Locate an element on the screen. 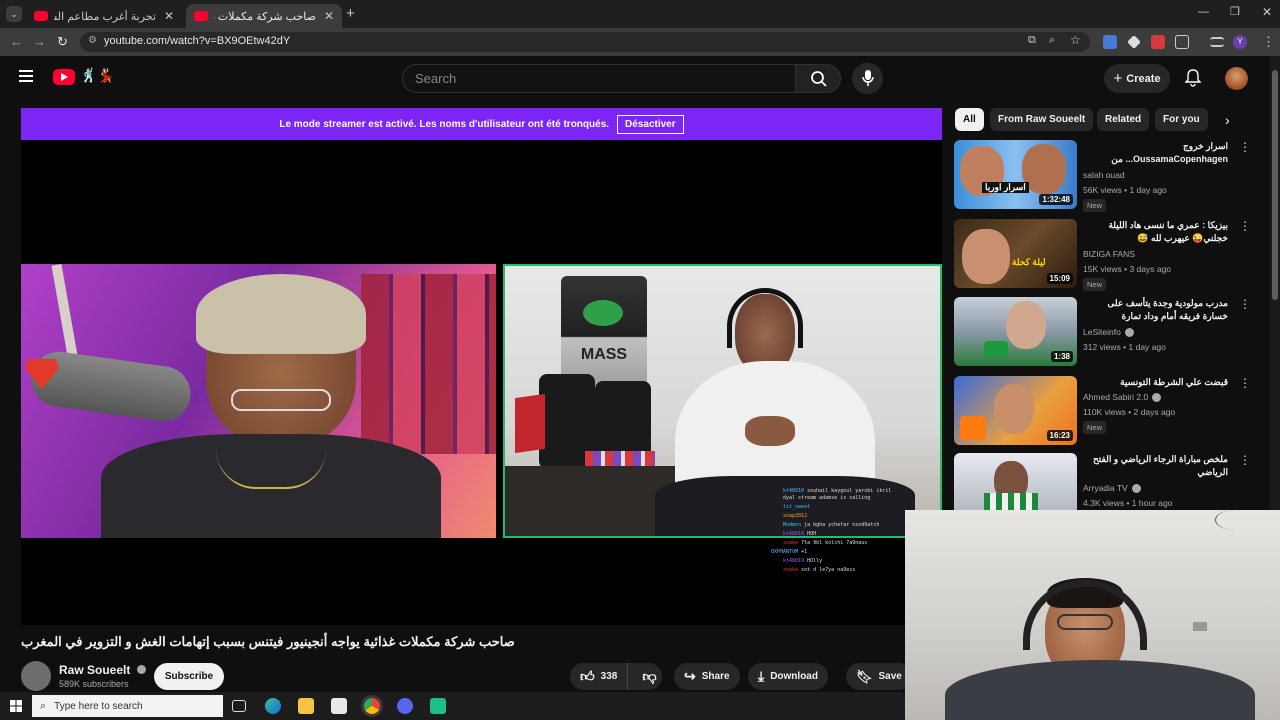  thumbnail-overlay-text: ليلة كحلة is located at coordinates (1029, 262).